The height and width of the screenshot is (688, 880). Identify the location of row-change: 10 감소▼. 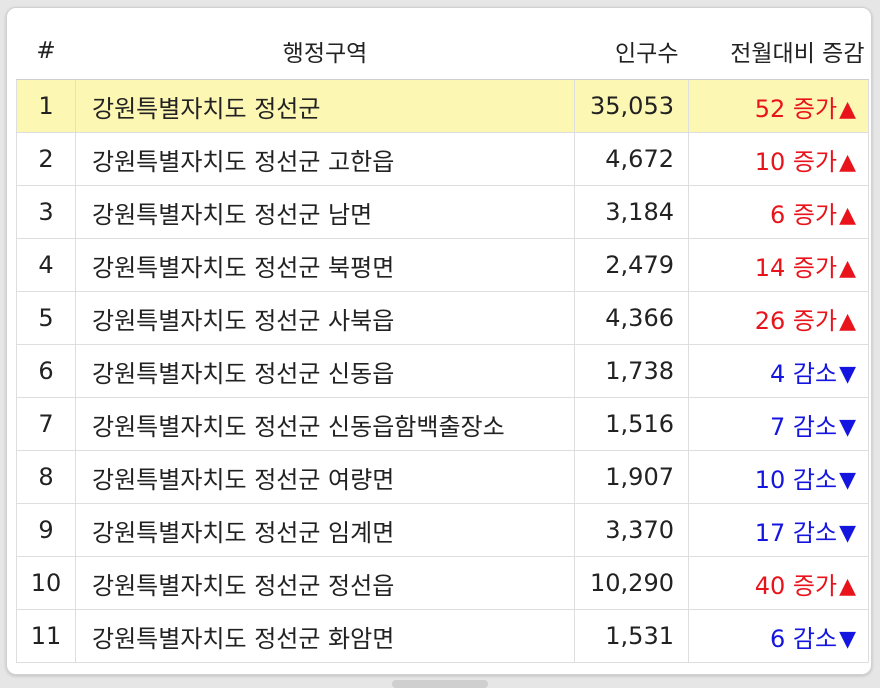
(778, 477).